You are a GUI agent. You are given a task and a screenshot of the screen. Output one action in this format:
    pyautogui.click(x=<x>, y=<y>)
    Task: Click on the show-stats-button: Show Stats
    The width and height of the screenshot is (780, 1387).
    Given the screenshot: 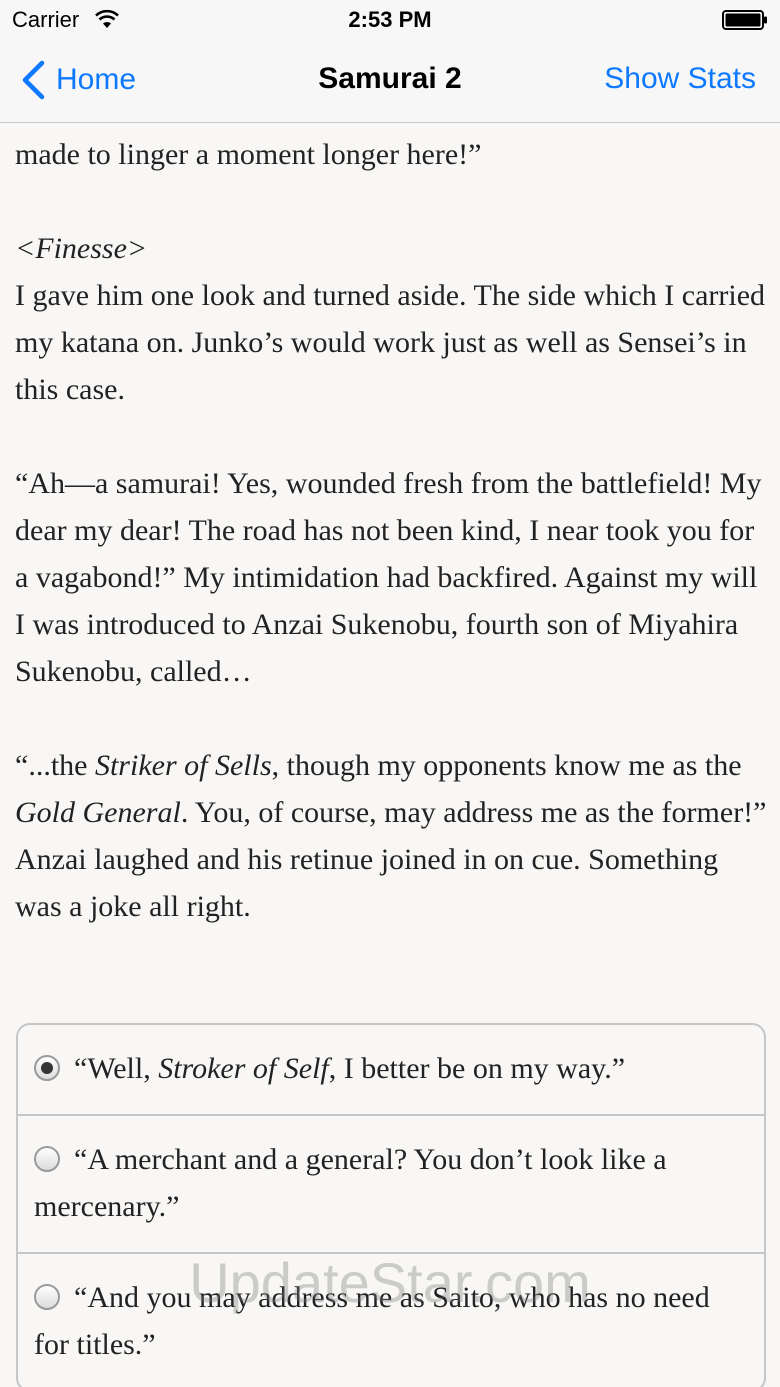 What is the action you would take?
    pyautogui.click(x=680, y=79)
    